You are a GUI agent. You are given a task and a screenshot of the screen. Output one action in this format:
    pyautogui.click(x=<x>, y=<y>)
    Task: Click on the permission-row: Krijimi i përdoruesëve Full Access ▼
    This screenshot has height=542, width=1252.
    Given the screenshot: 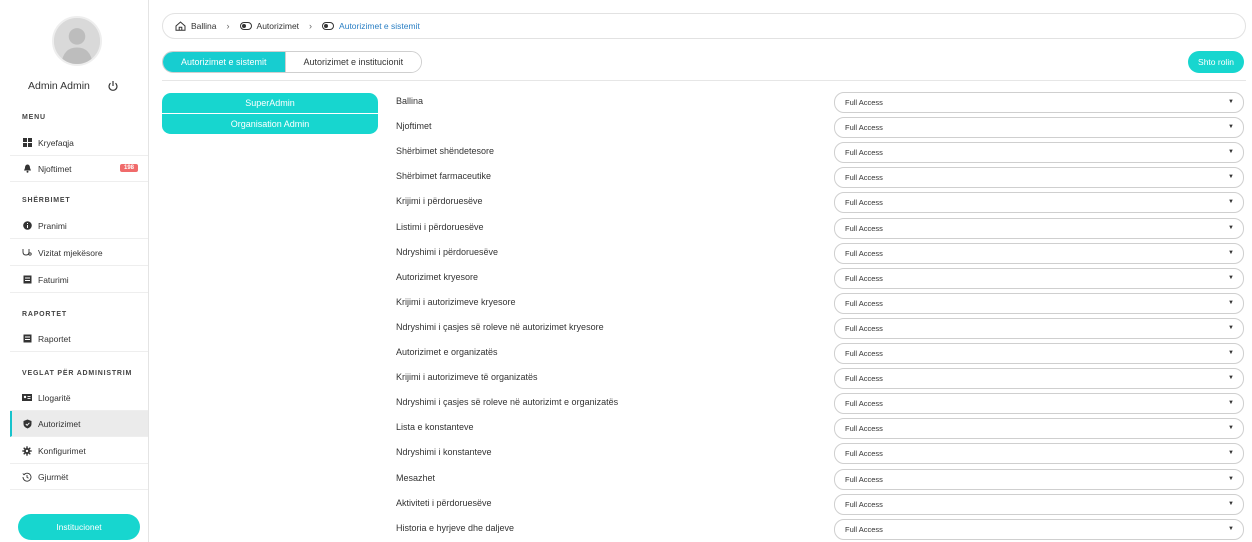 What is the action you would take?
    pyautogui.click(x=821, y=203)
    